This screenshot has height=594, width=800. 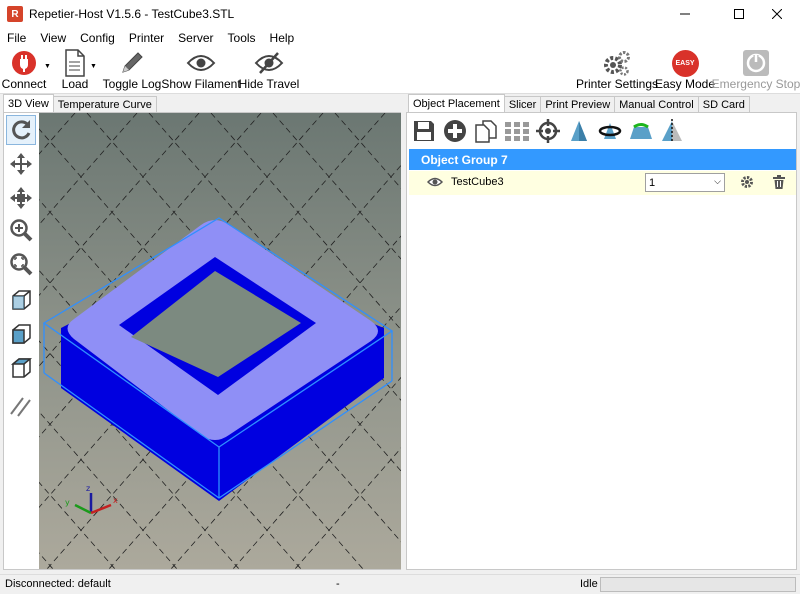 I want to click on svg-text: z, so click(x=88, y=488).